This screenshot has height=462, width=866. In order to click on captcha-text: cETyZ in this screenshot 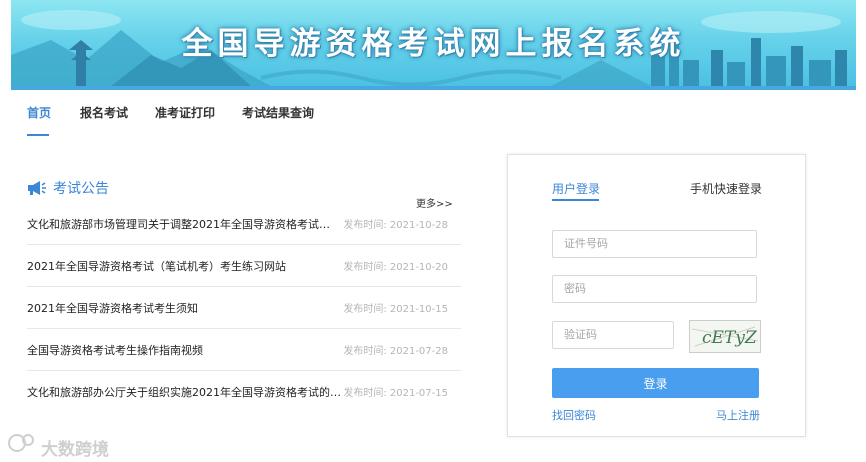, I will do `click(730, 338)`.